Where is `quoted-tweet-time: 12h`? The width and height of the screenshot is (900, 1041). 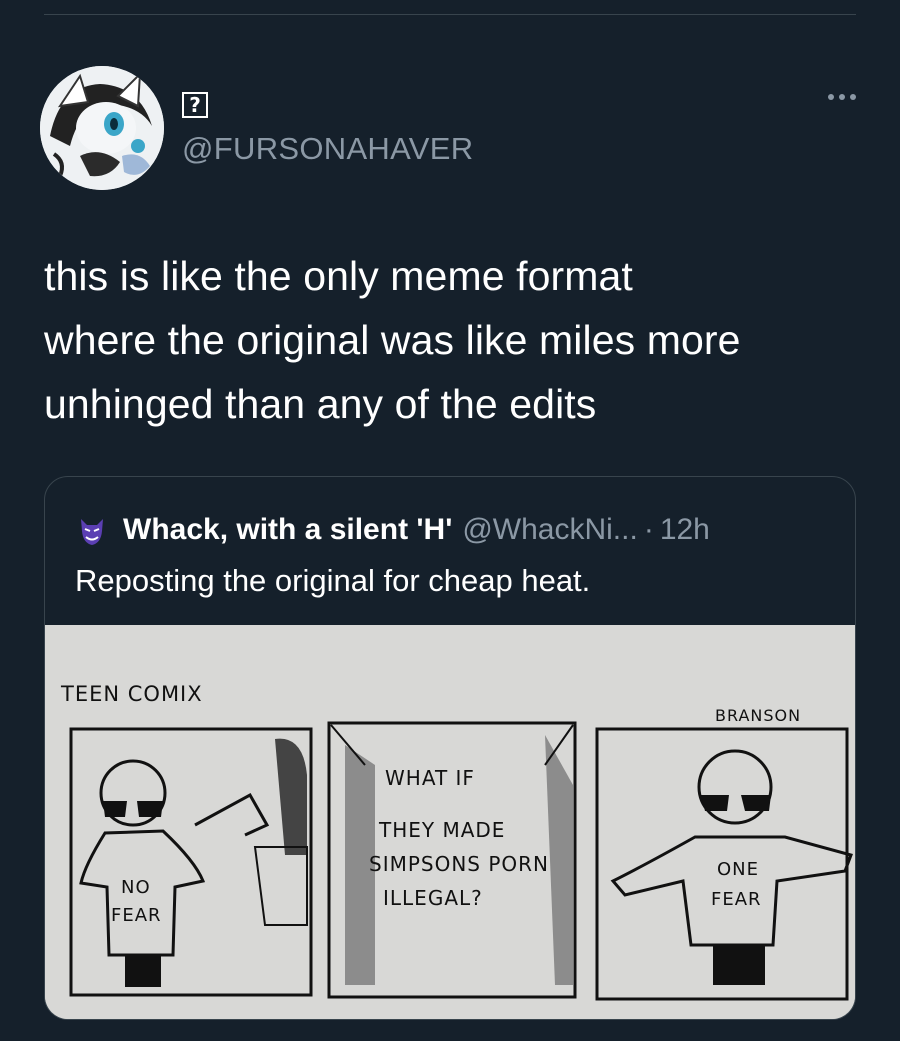 quoted-tweet-time: 12h is located at coordinates (685, 530).